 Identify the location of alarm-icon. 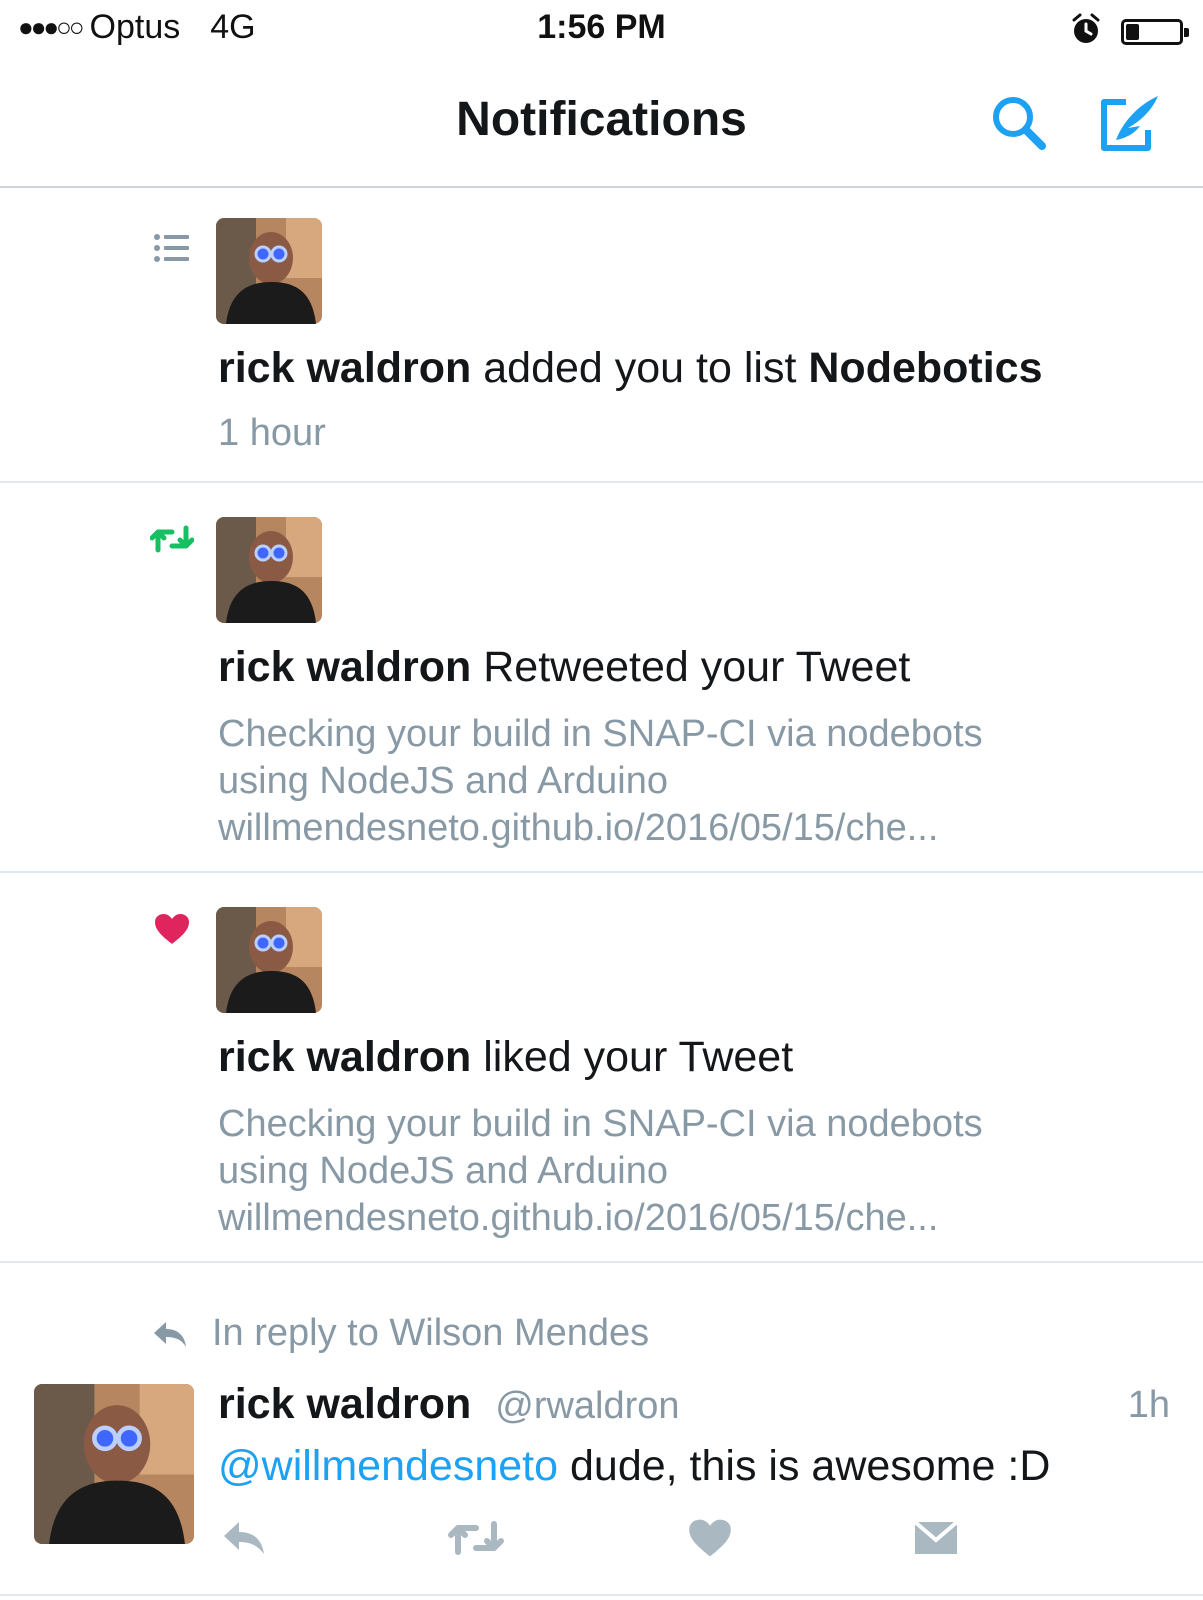
(1086, 31).